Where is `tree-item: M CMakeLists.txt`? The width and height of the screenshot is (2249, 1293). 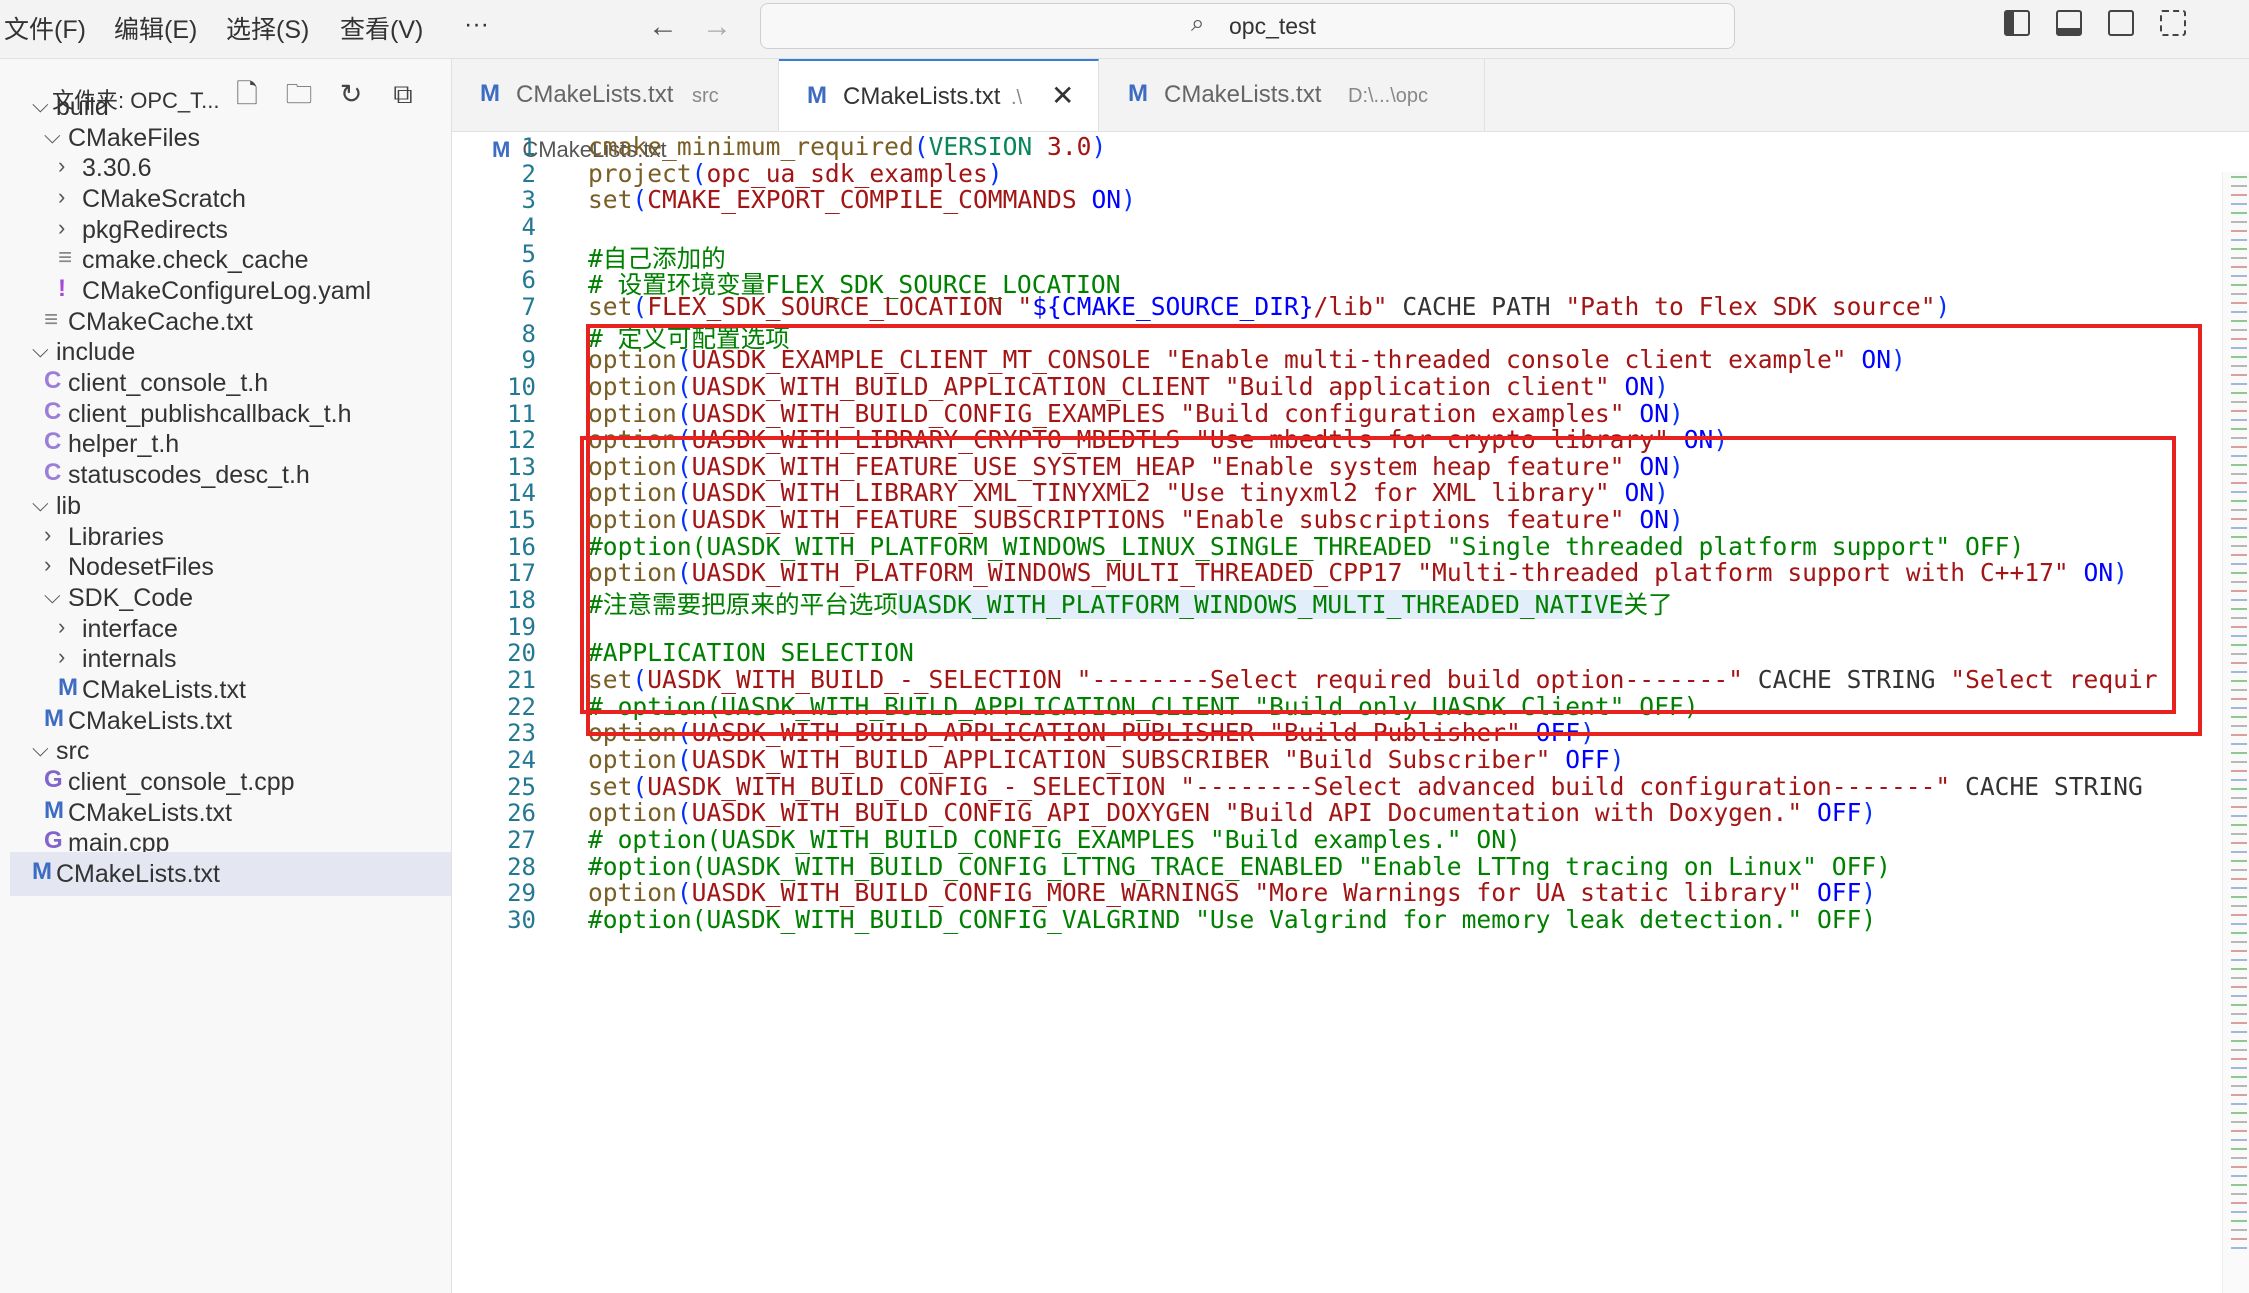
tree-item: M CMakeLists.txt is located at coordinates (230, 874).